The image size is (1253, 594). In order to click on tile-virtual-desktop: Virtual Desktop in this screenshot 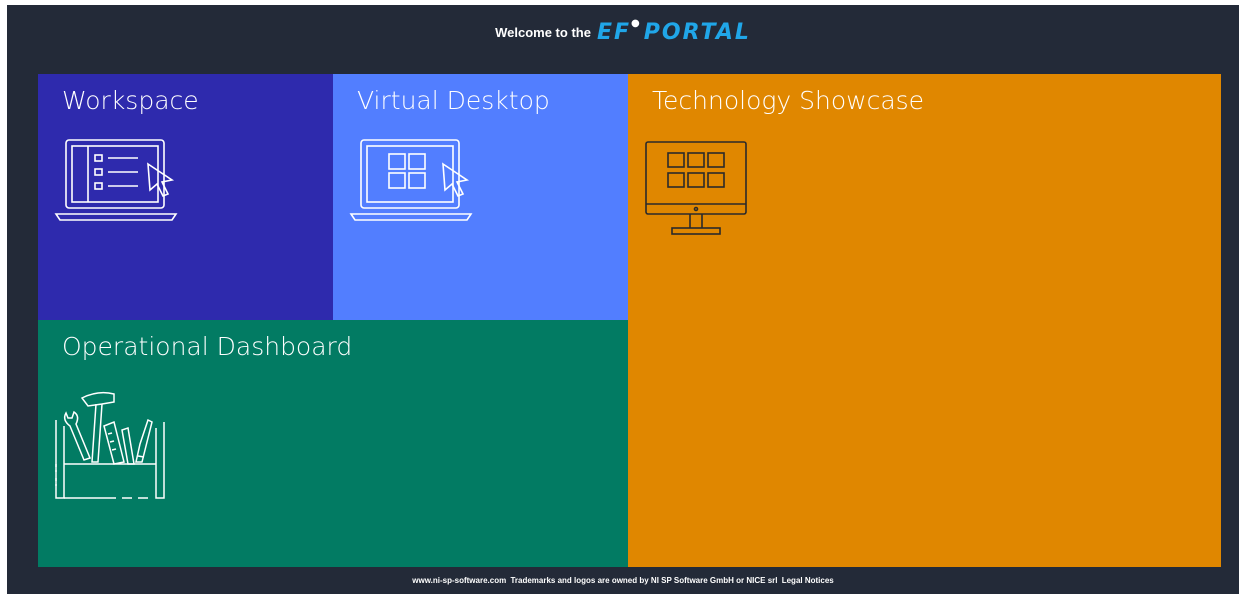, I will do `click(480, 197)`.